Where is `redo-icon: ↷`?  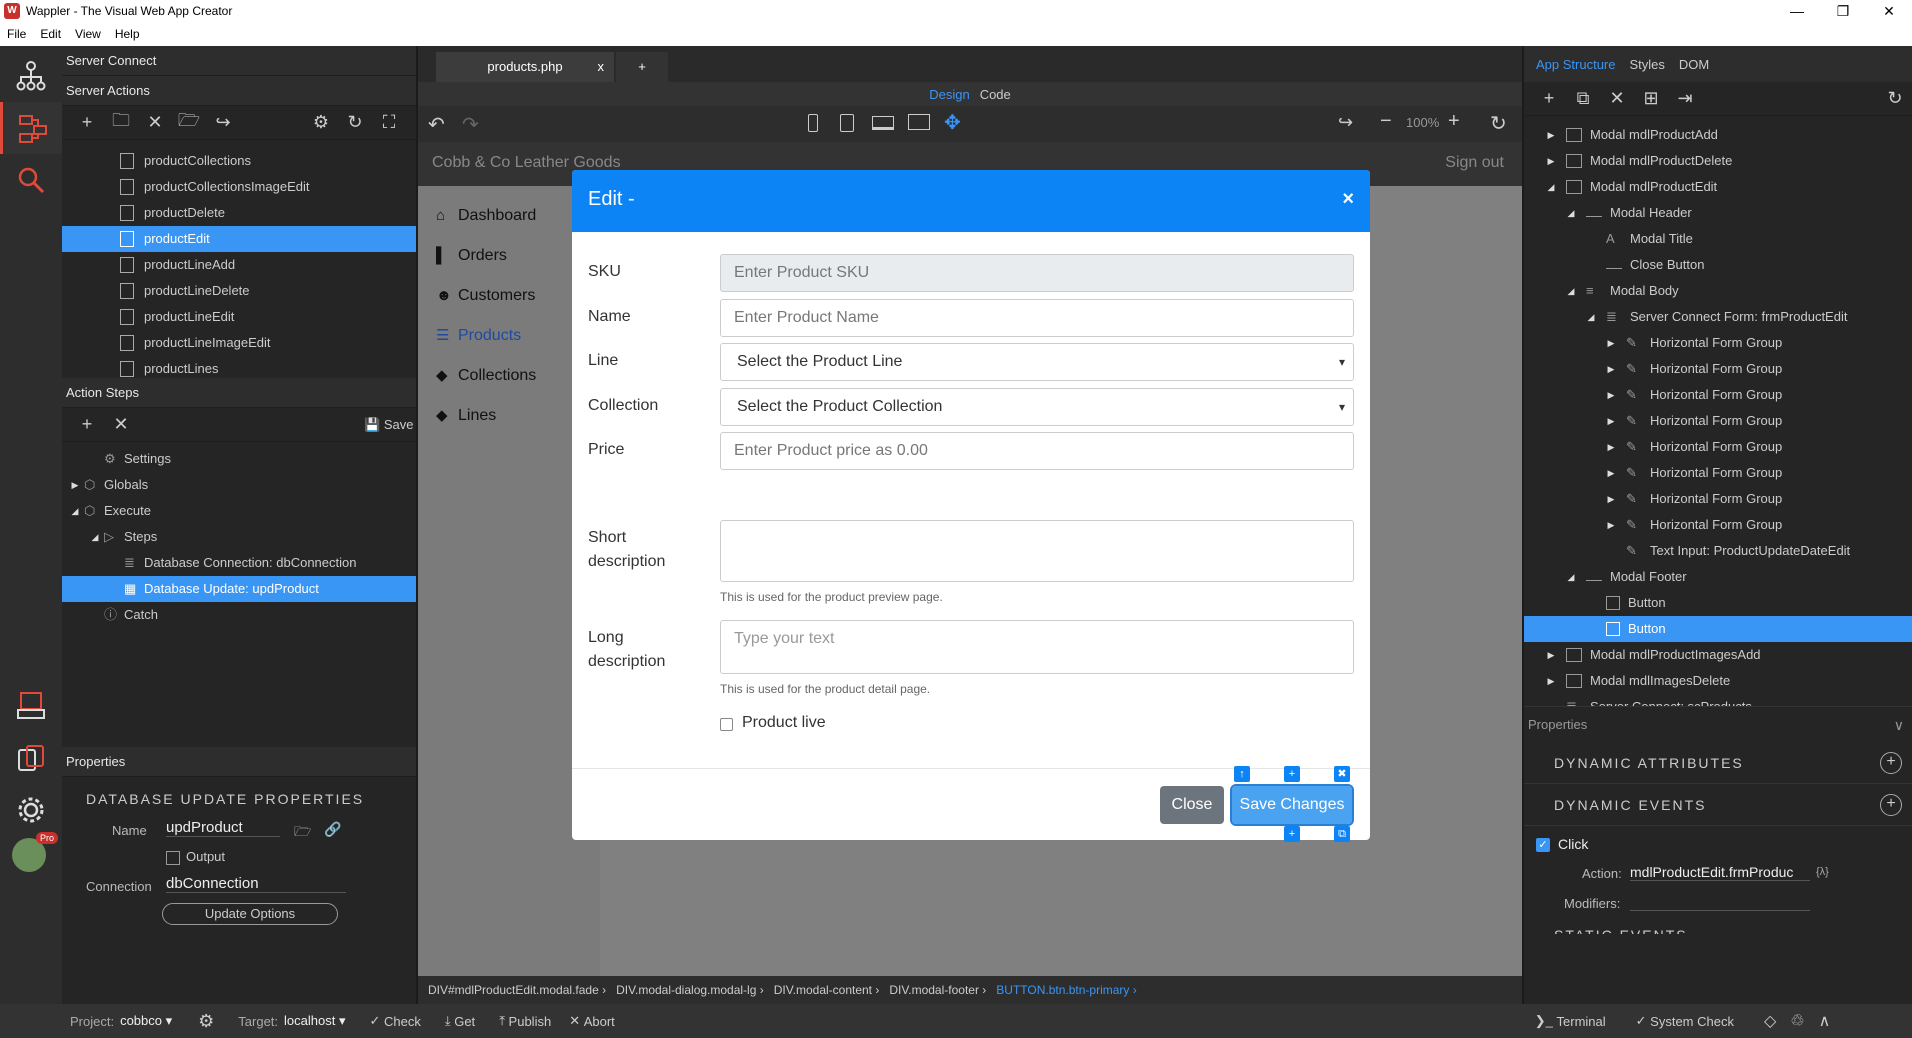
redo-icon: ↷ is located at coordinates (470, 124).